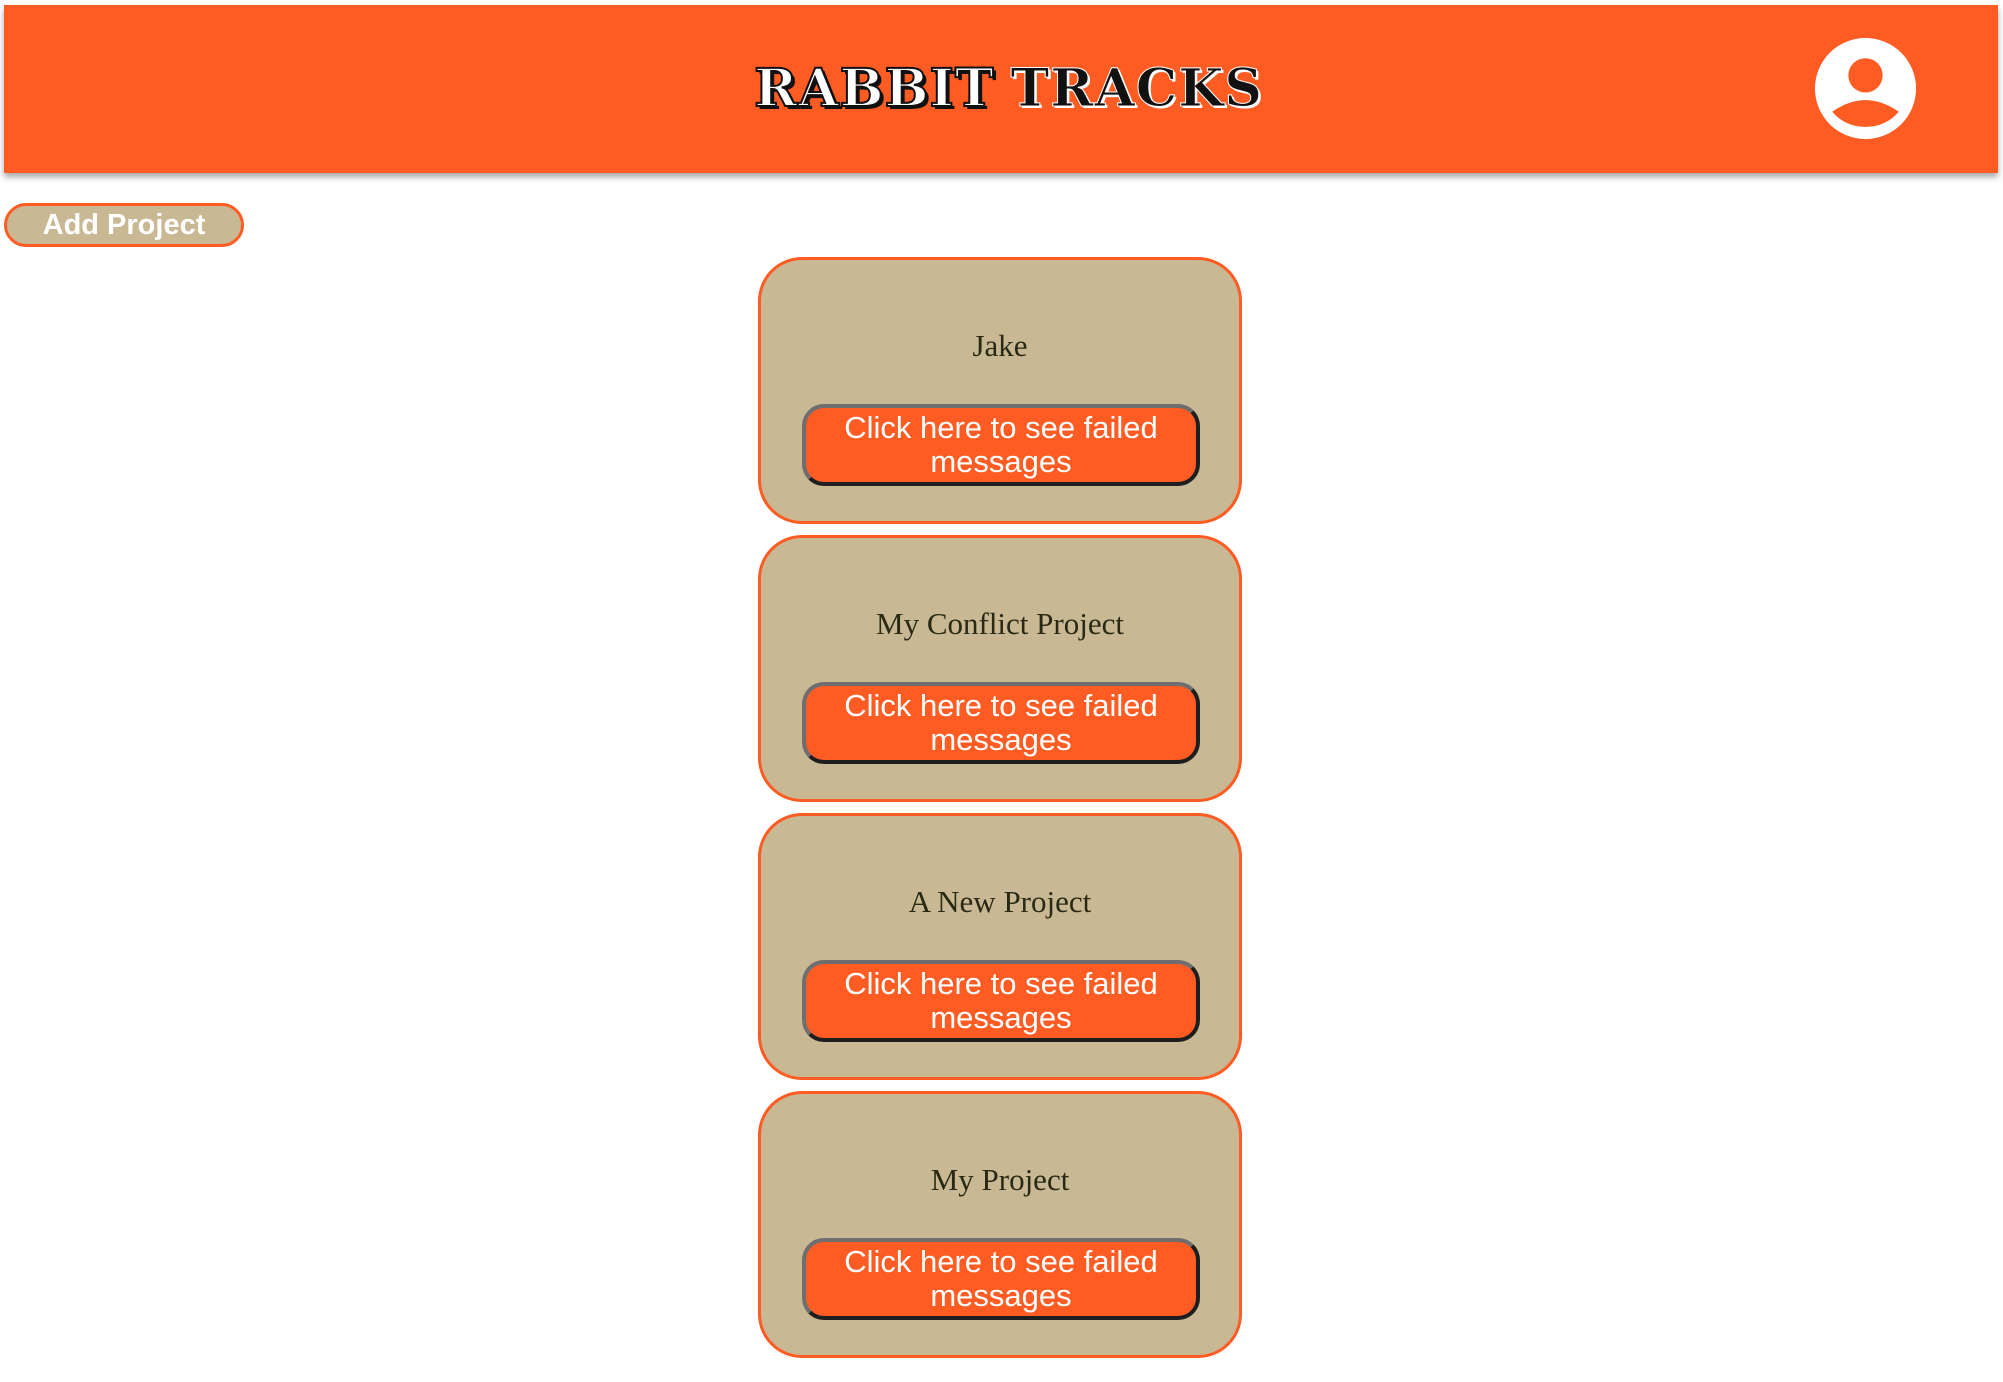  Describe the element at coordinates (874, 88) in the screenshot. I see `brand-word-rabbit: RABBIT` at that location.